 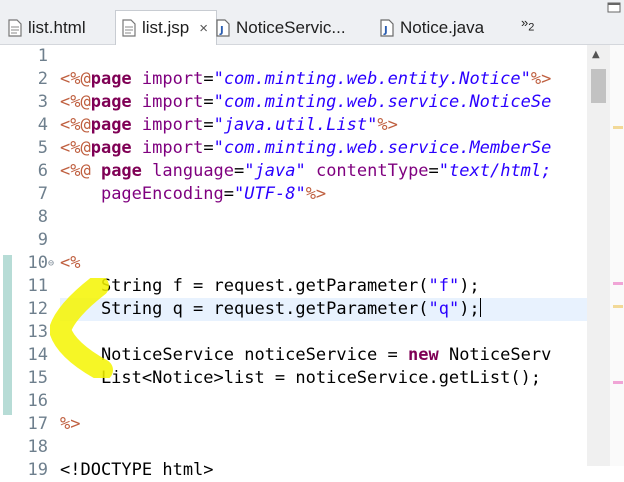 I want to click on line-number: 18, so click(x=37, y=447).